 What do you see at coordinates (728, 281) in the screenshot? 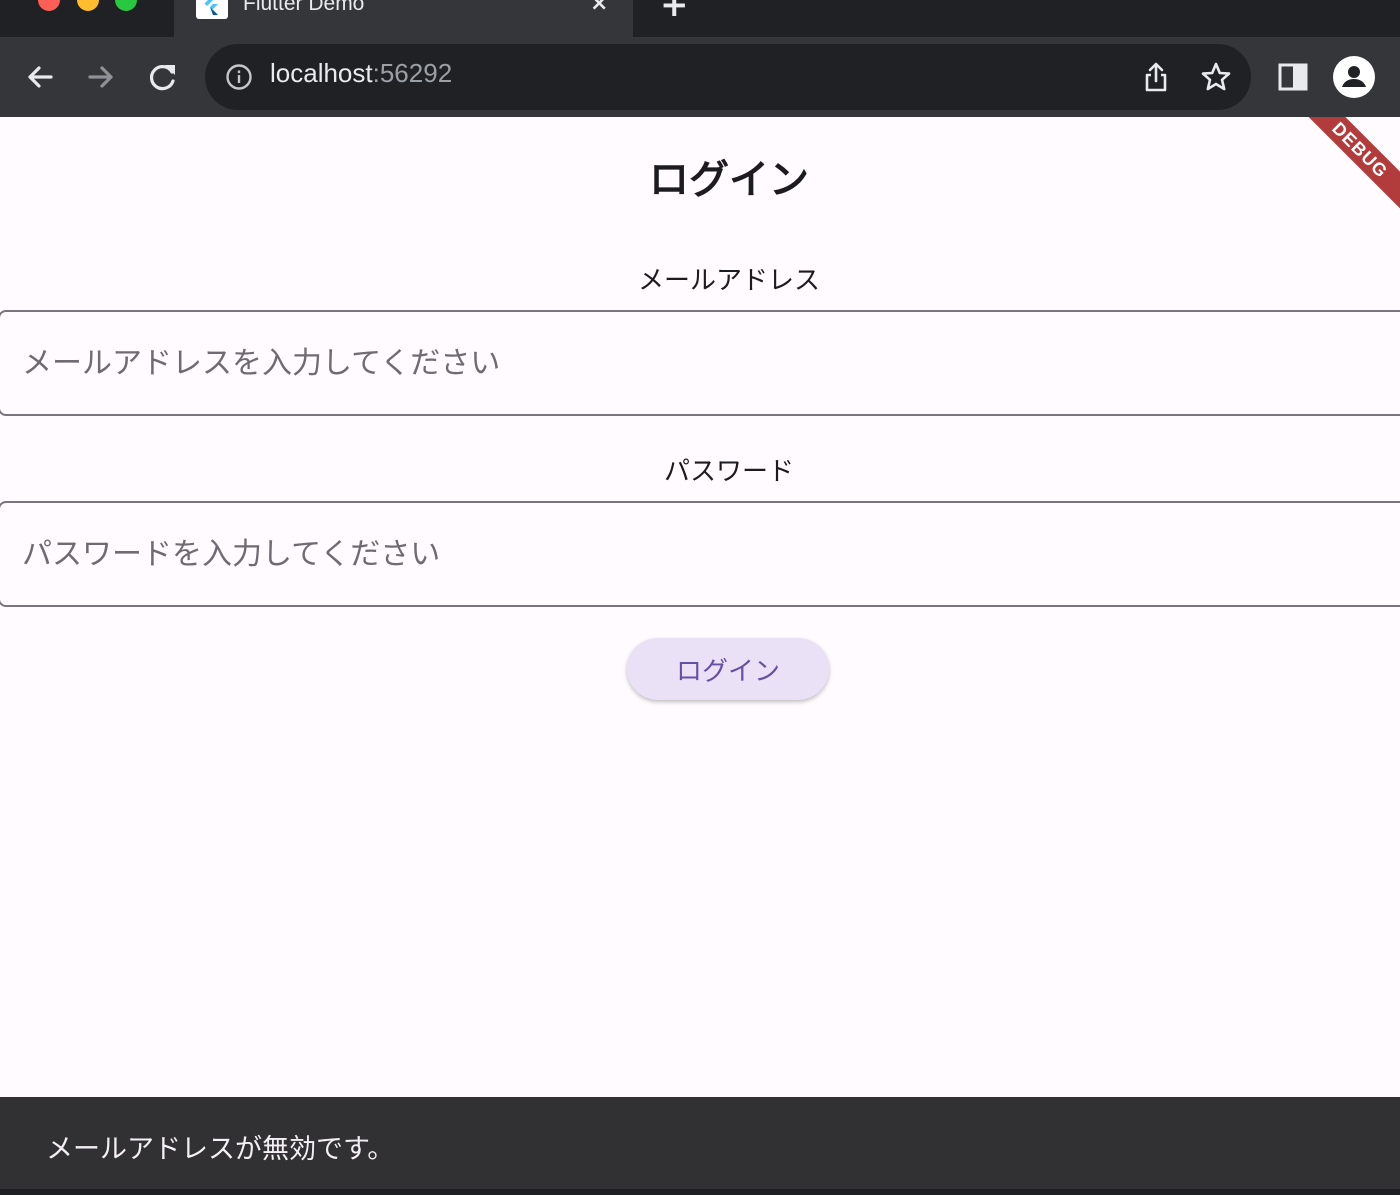
I see `email-label: メールアドレス` at bounding box center [728, 281].